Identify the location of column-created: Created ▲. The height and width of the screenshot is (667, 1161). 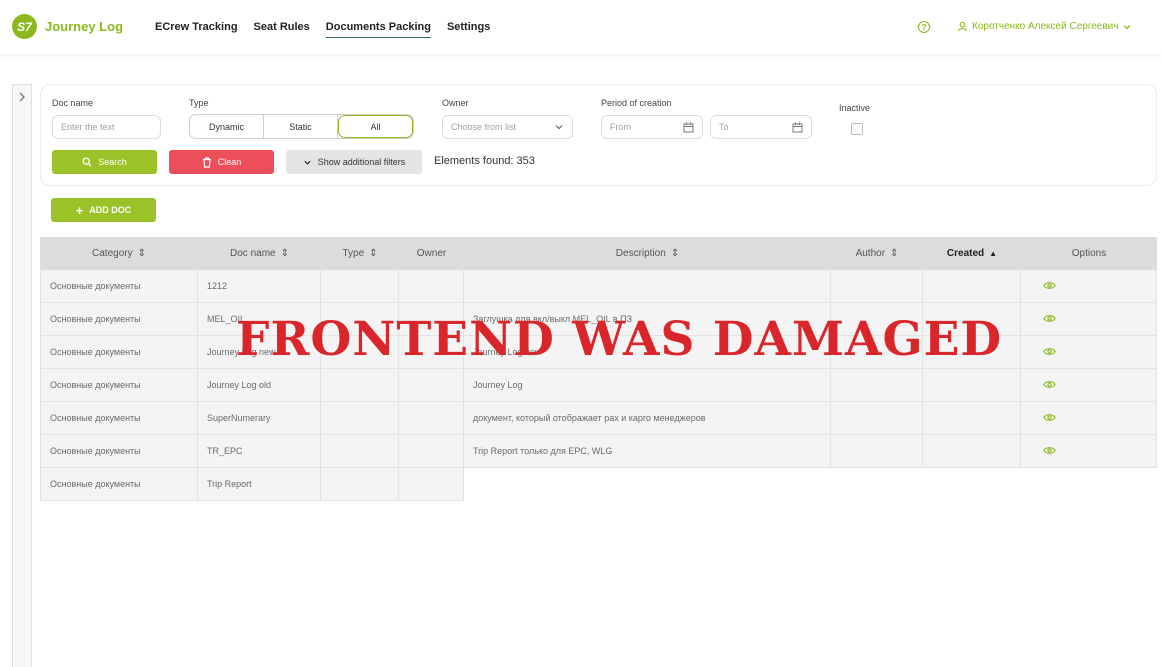
(972, 253).